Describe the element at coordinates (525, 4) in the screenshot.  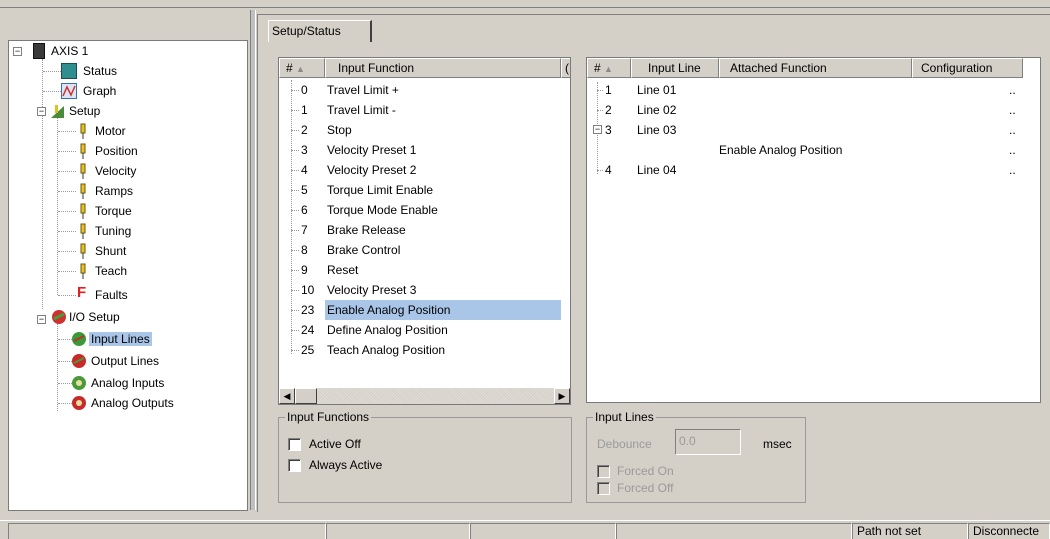
I see `title-edge` at that location.